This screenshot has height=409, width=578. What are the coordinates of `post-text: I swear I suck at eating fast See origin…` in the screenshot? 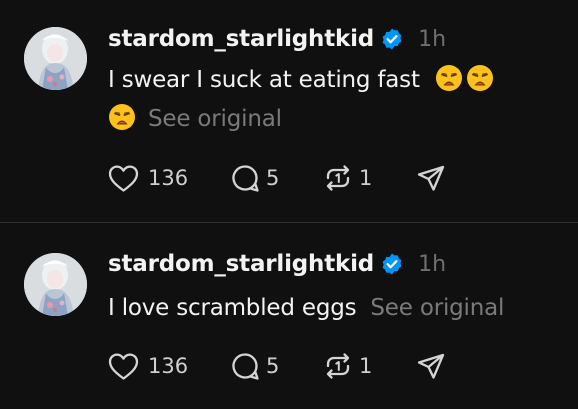 It's located at (328, 100).